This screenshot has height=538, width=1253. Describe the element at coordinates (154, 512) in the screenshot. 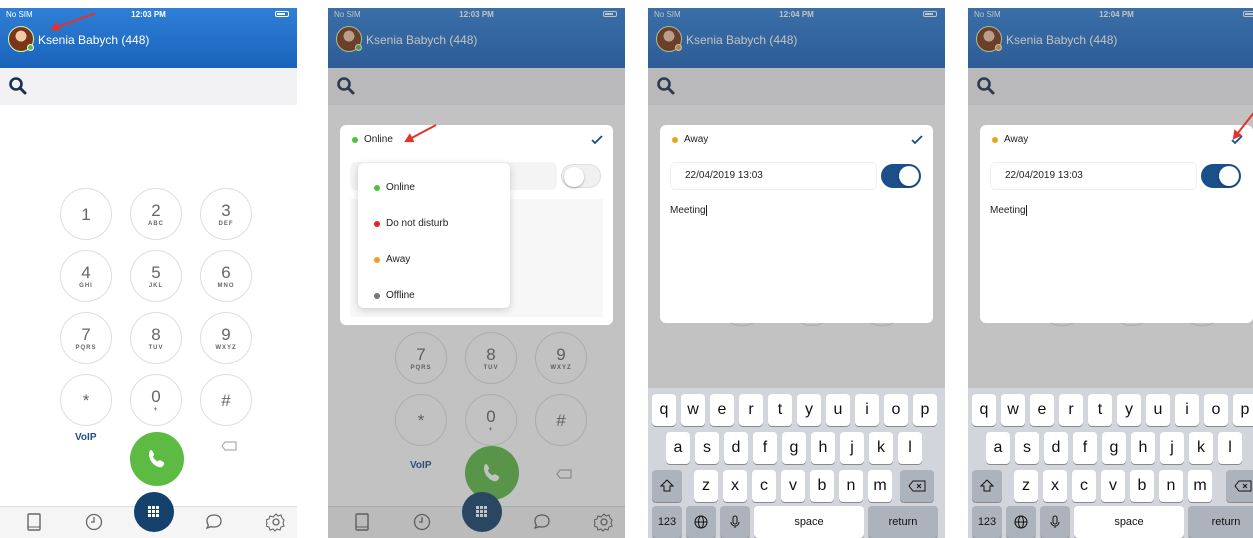

I see `dialpad-fab-button` at that location.